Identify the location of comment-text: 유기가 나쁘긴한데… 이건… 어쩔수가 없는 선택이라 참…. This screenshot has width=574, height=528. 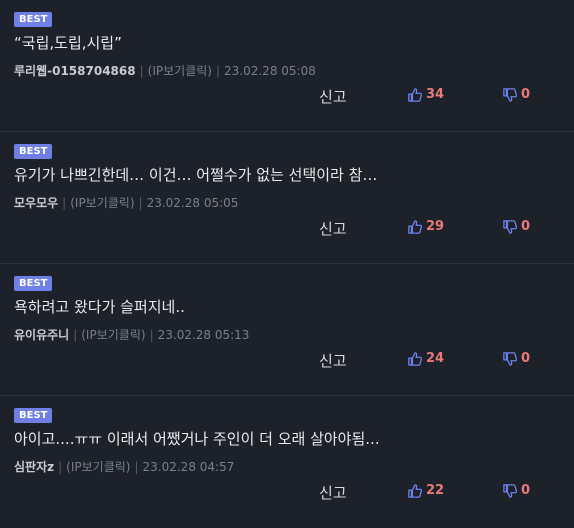
(196, 175).